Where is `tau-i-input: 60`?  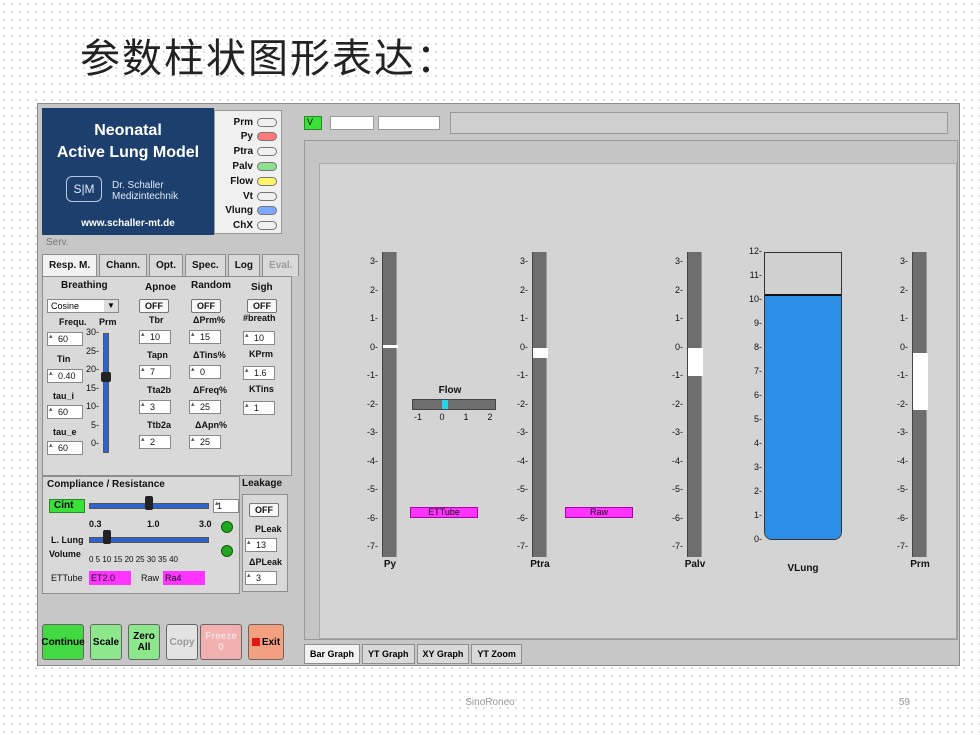 tau-i-input: 60 is located at coordinates (65, 411).